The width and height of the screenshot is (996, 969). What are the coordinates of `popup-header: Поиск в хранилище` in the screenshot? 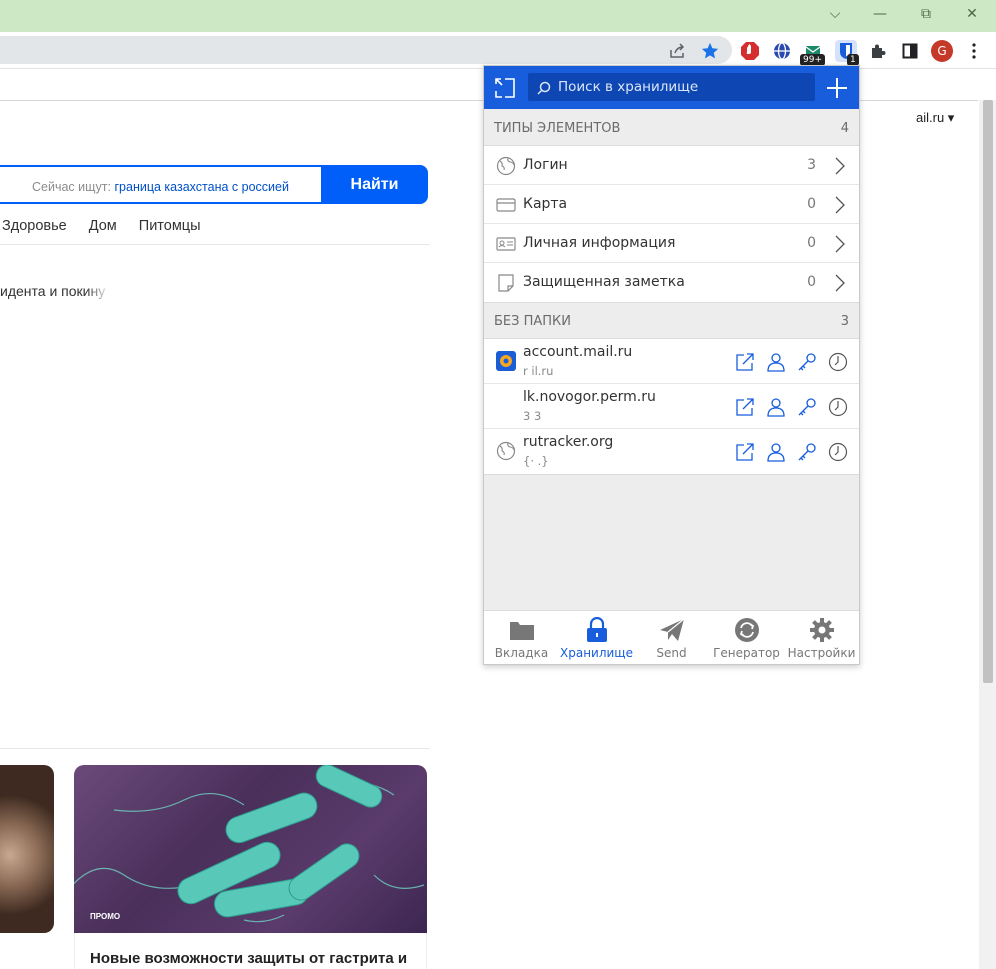 It's located at (671, 87).